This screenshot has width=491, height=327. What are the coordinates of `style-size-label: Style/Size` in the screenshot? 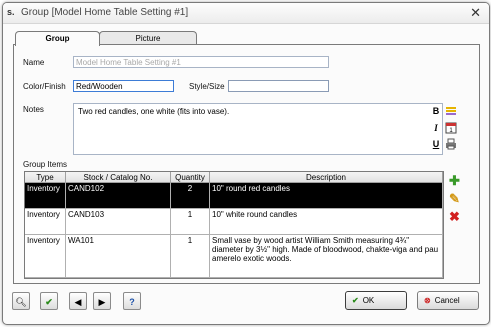 It's located at (207, 86).